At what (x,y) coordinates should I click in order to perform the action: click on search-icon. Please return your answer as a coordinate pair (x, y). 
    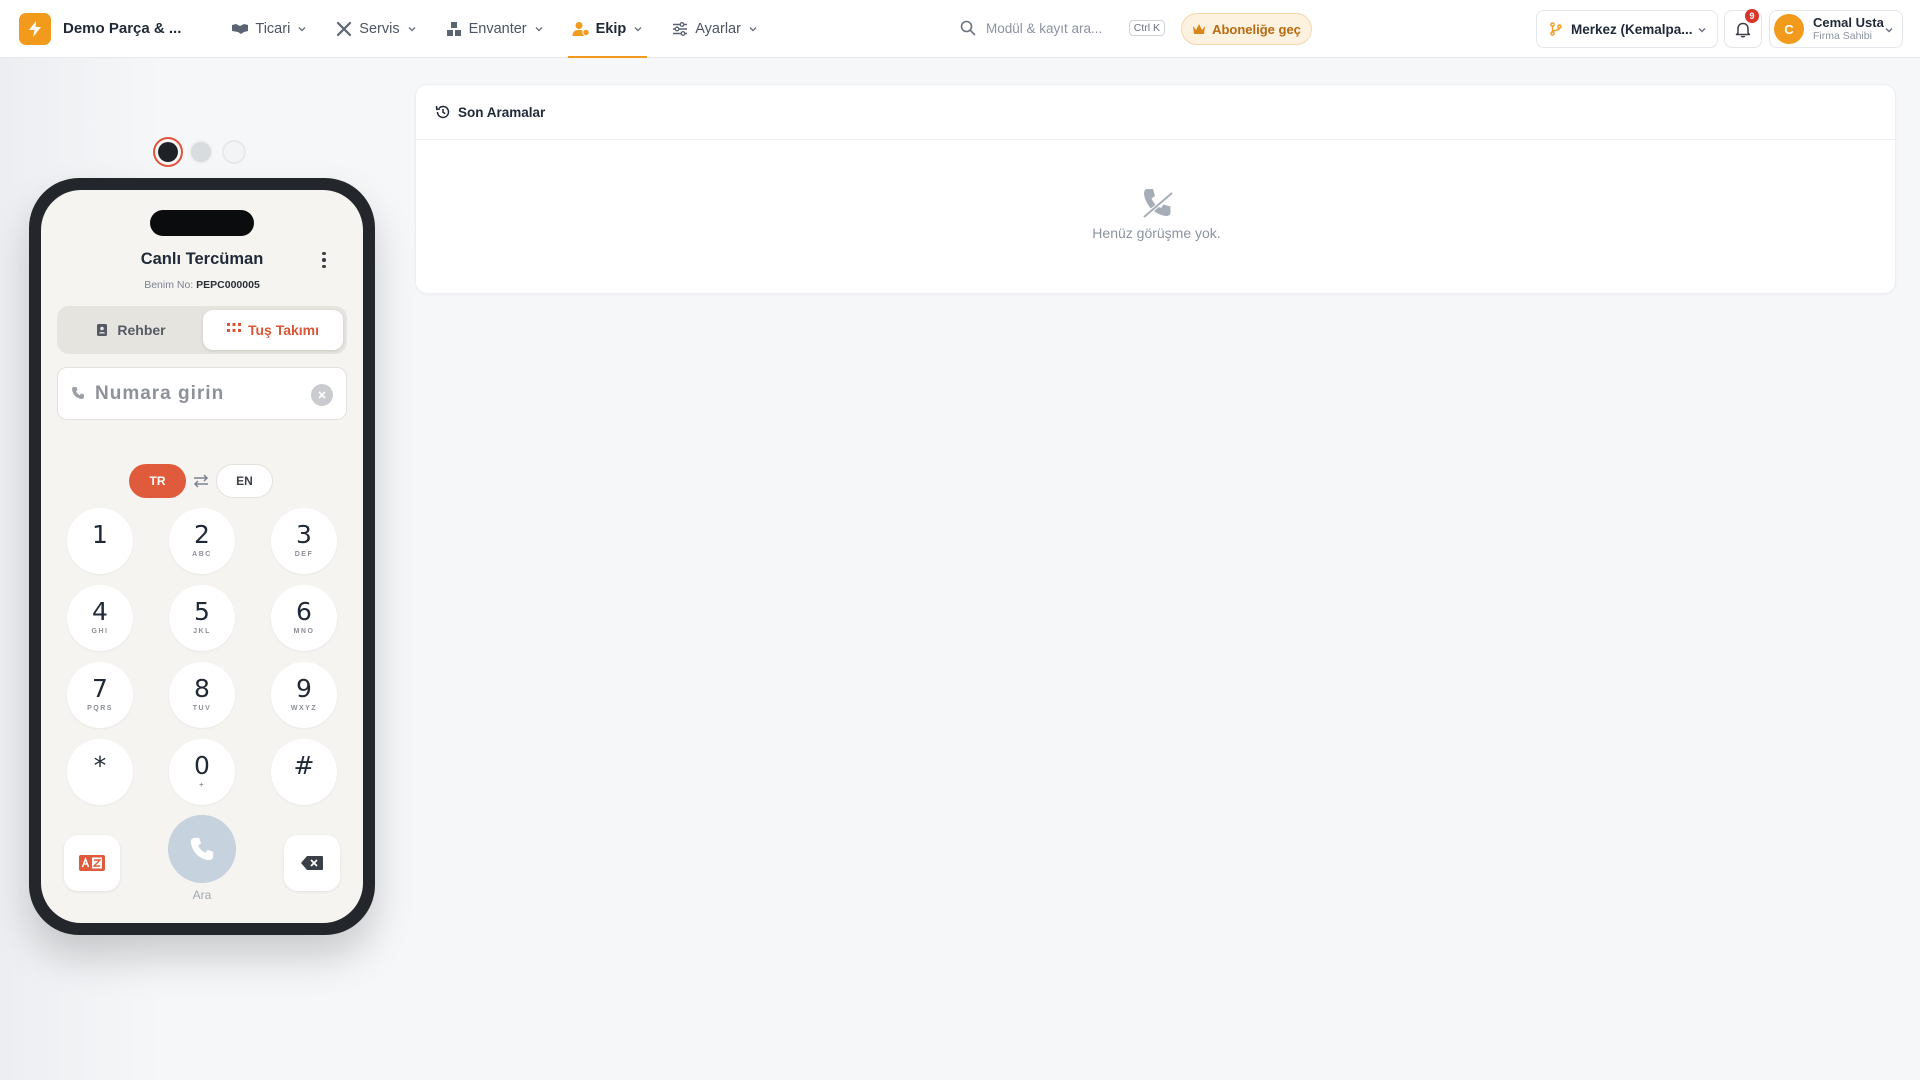
    Looking at the image, I should click on (968, 28).